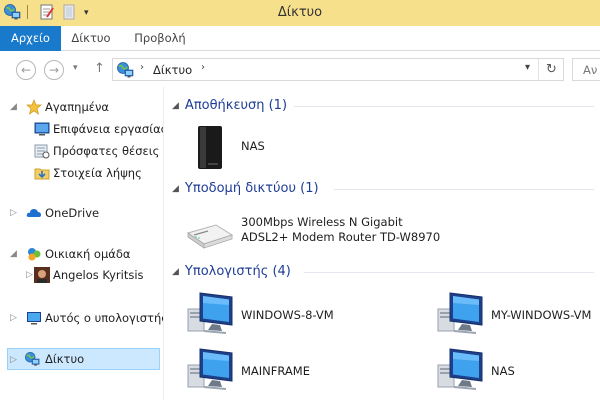 This screenshot has width=600, height=400. I want to click on homegroup-icon, so click(34, 254).